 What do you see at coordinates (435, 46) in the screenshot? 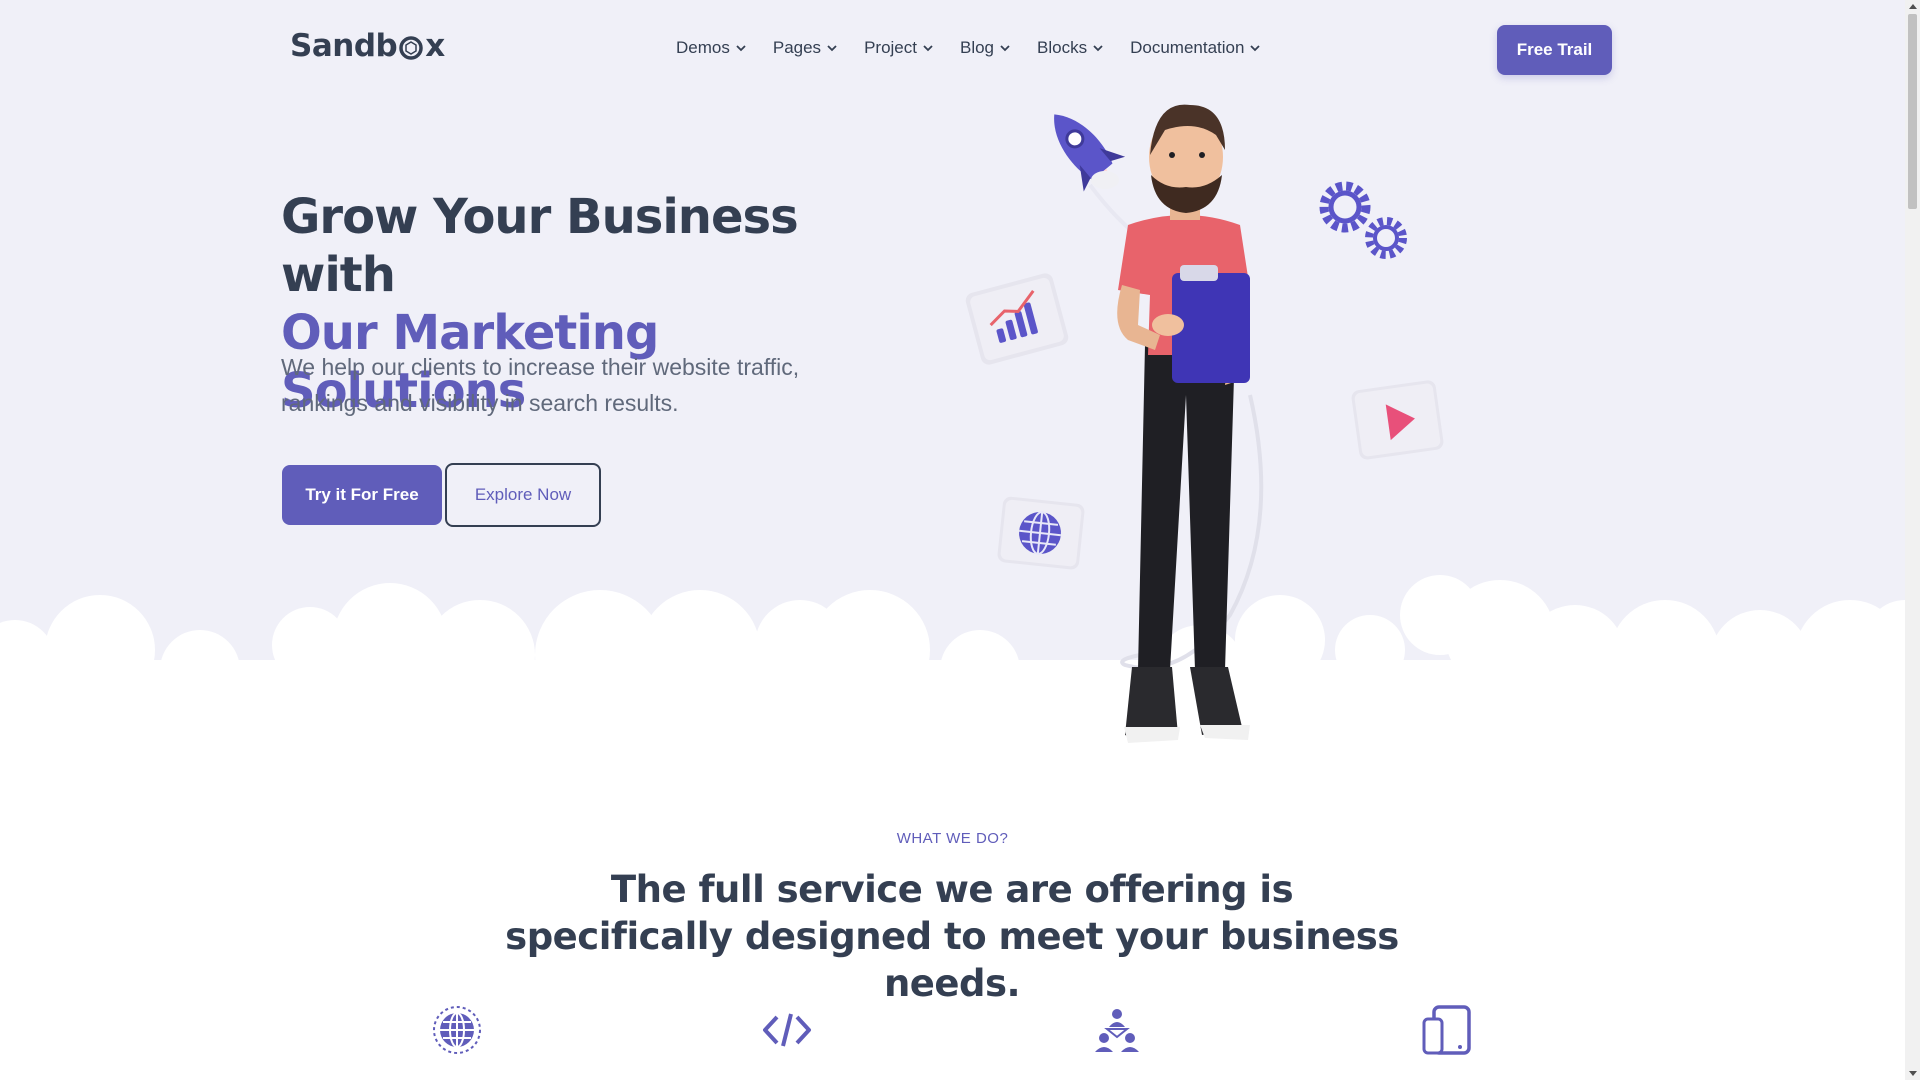
I see `brand-name-suffix: x` at bounding box center [435, 46].